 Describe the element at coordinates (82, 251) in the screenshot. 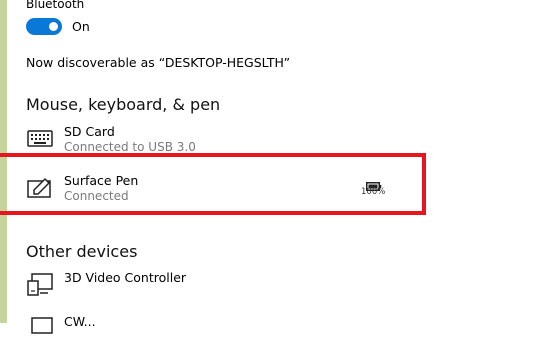

I see `section-title-other-devices: Other devices` at that location.